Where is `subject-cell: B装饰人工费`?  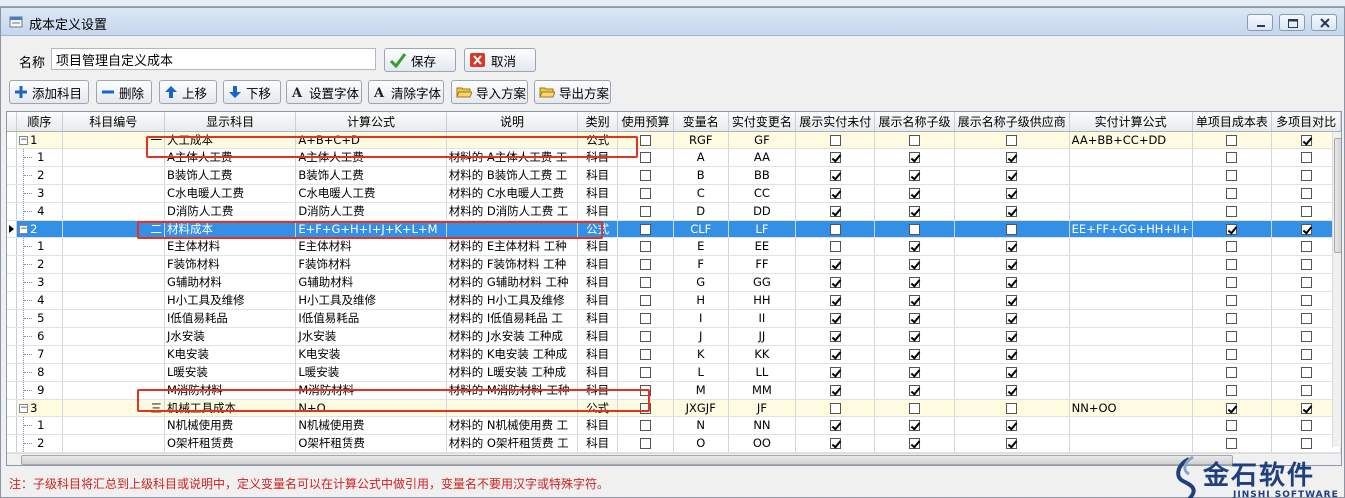 subject-cell: B装饰人工费 is located at coordinates (230, 175).